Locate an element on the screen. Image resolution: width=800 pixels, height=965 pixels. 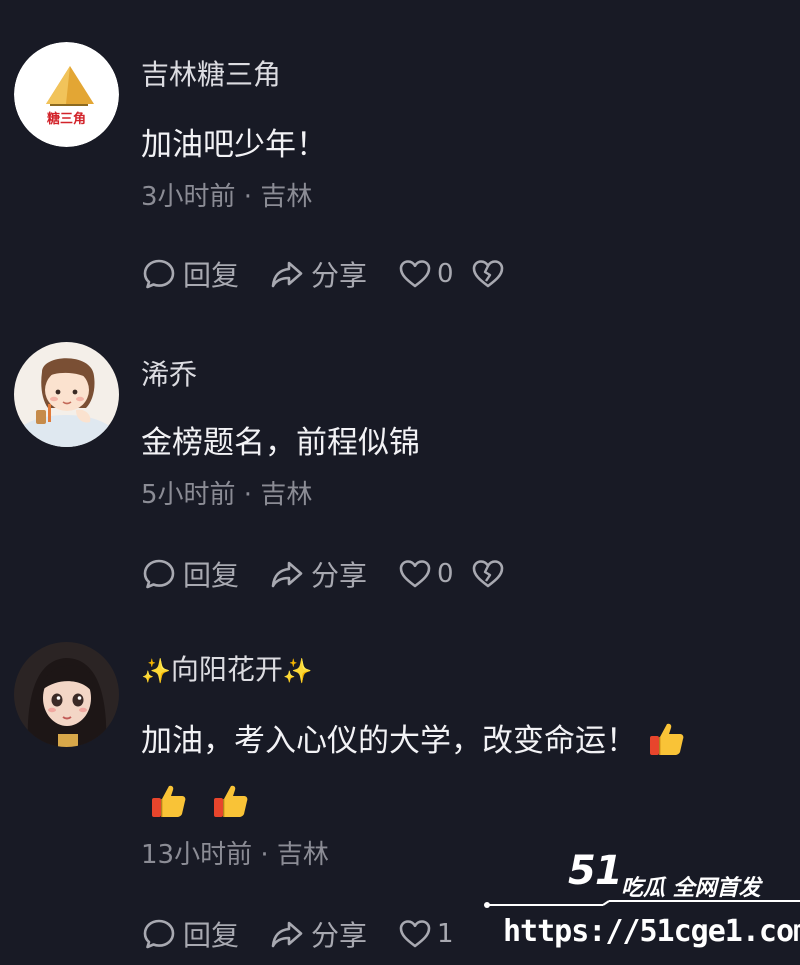
action-bar: 回复 分享 1 is located at coordinates (305, 934).